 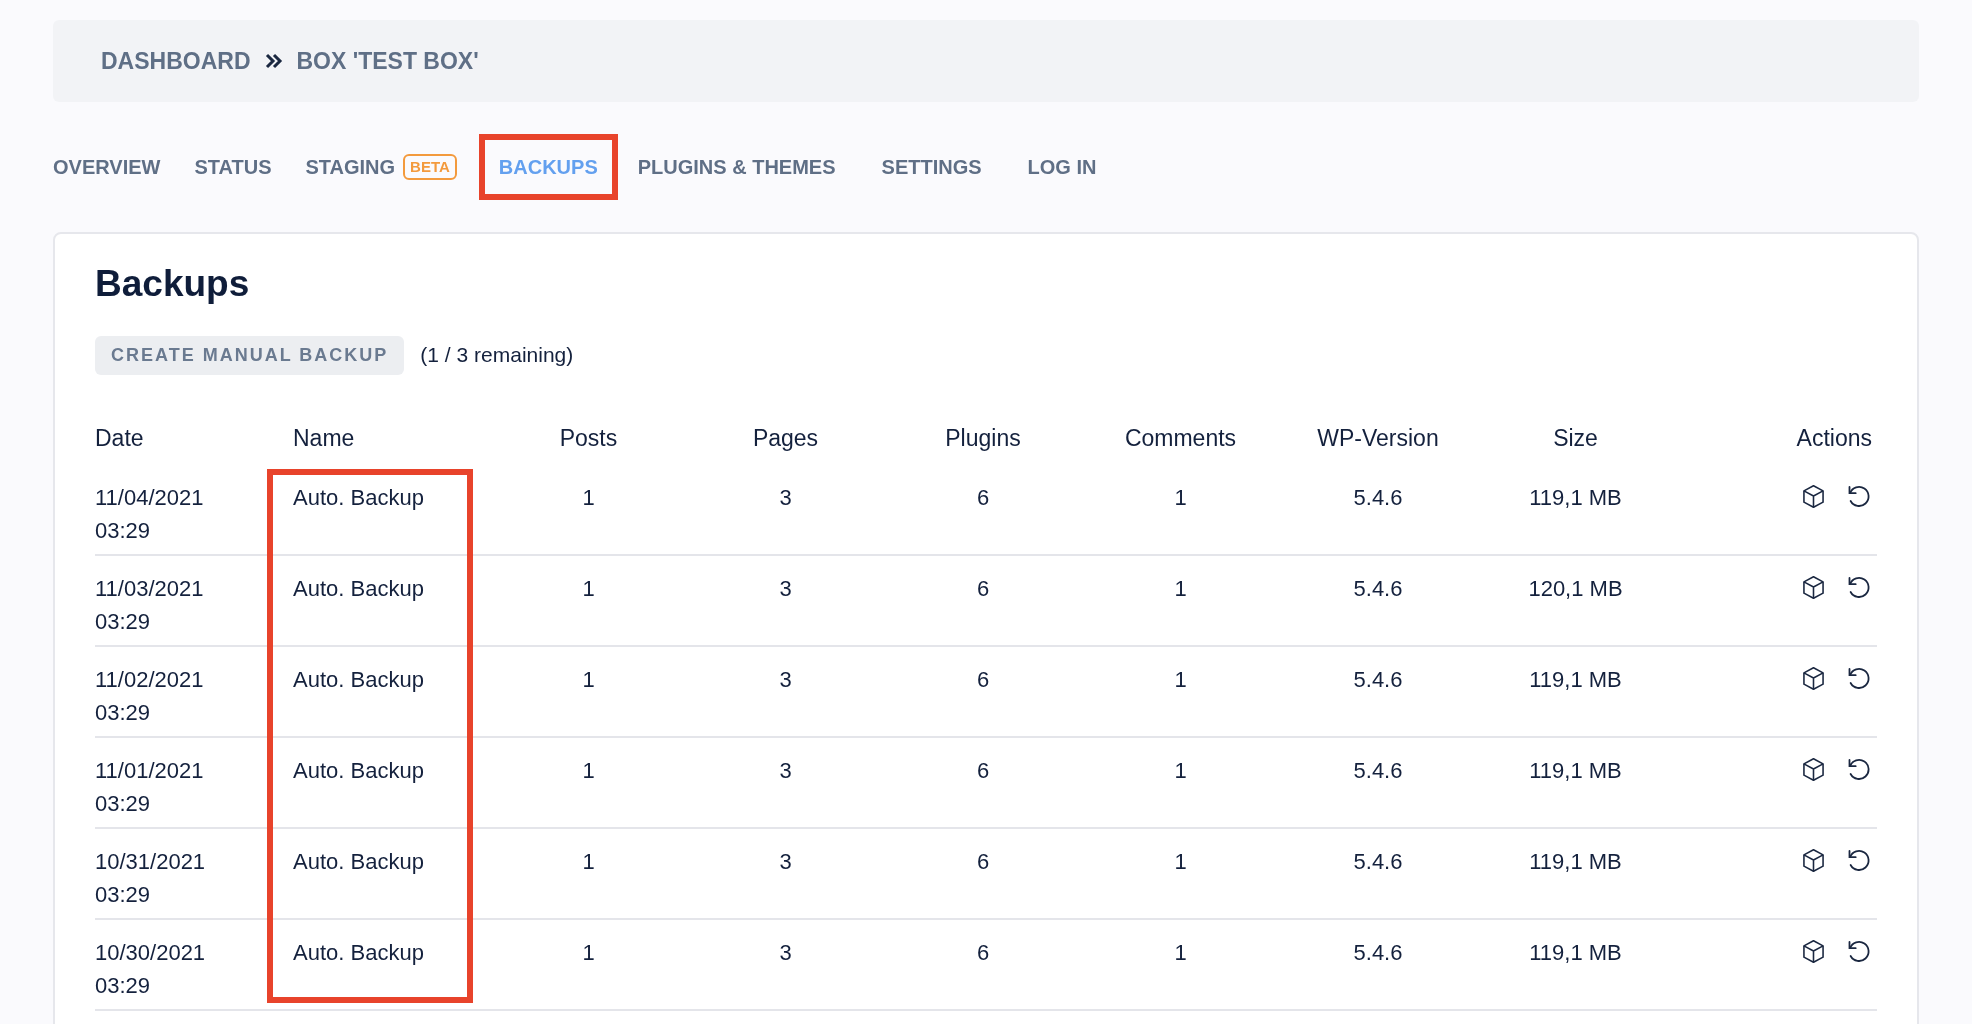 I want to click on table-cell-text: 10/31/2021 03:29, so click(x=151, y=878).